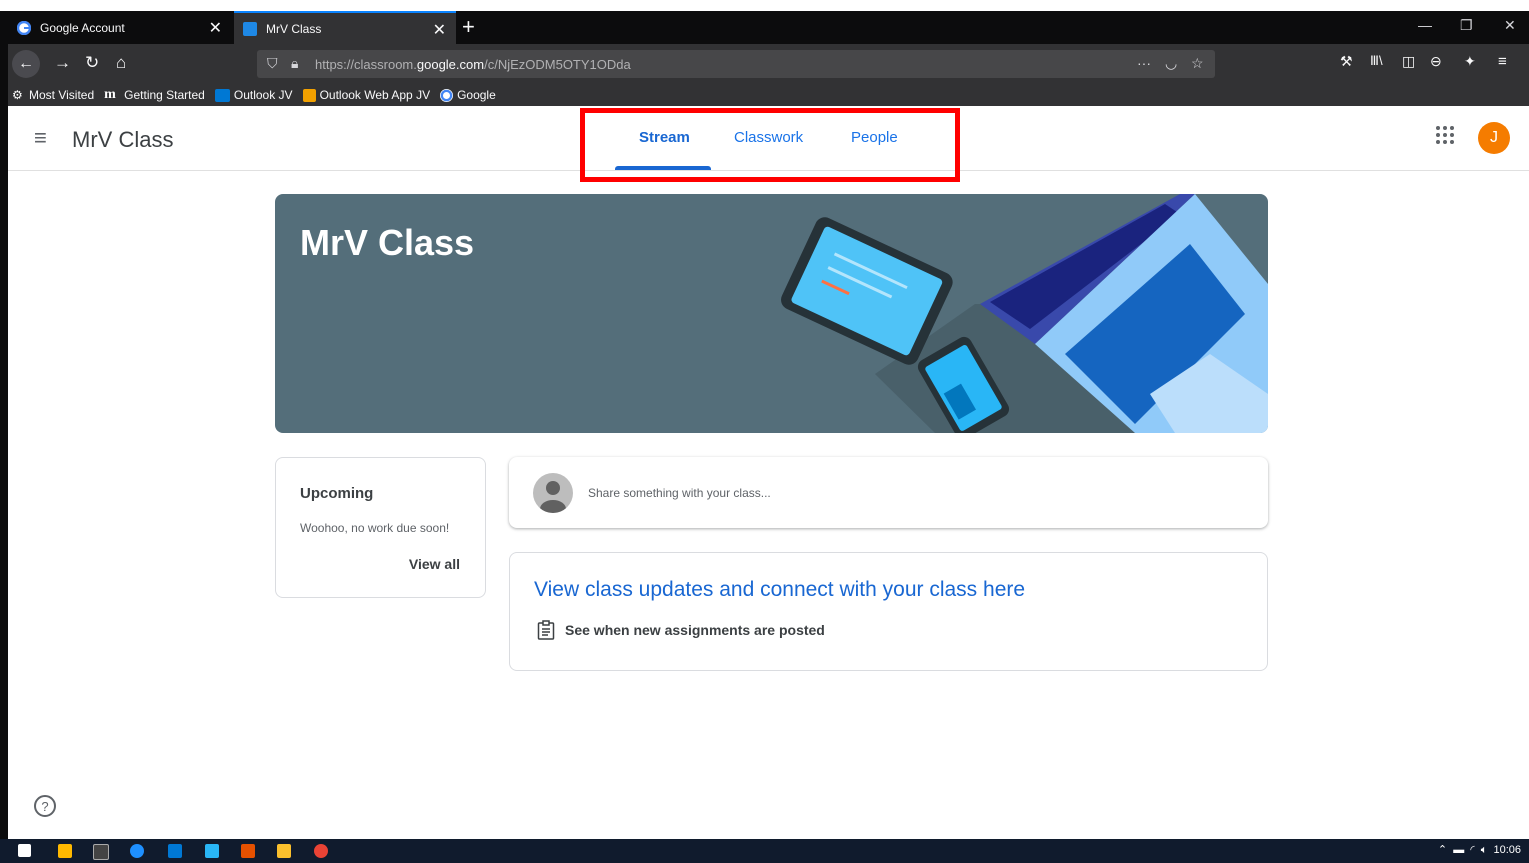  I want to click on bookmark-label: Outlook Web App JV, so click(375, 95).